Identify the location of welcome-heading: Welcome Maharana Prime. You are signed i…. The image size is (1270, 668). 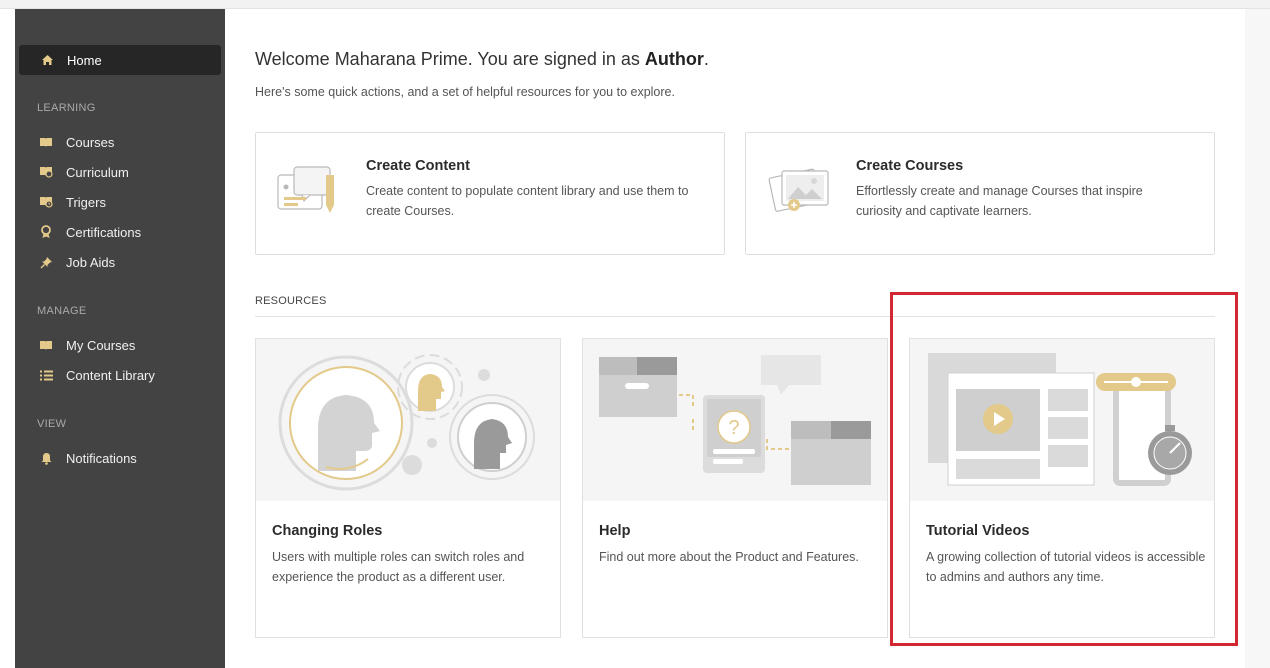
(482, 59).